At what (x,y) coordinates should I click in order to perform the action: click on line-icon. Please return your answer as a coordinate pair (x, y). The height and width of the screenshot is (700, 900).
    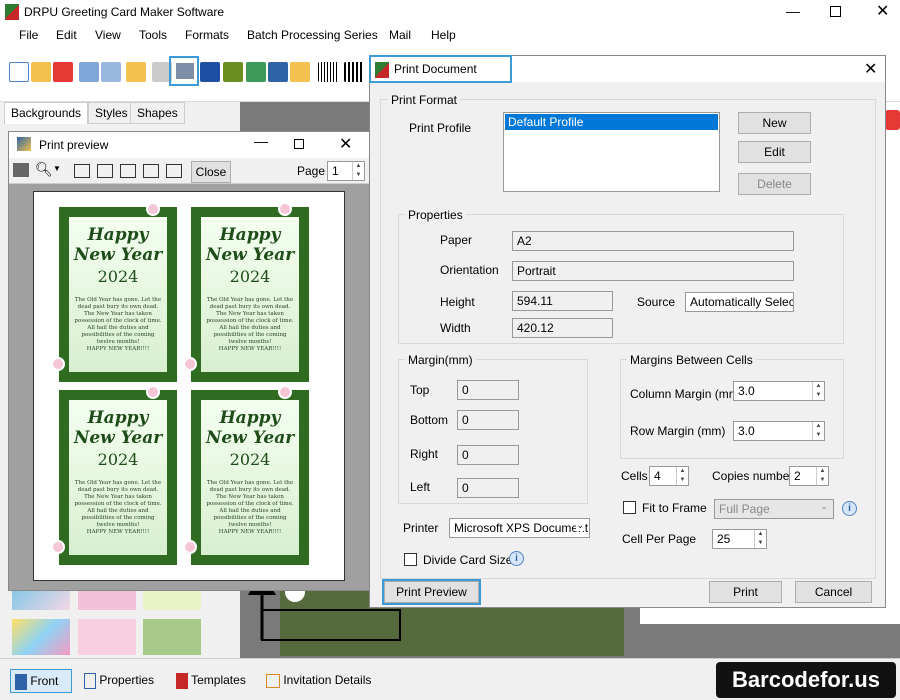
    Looking at the image, I should click on (233, 72).